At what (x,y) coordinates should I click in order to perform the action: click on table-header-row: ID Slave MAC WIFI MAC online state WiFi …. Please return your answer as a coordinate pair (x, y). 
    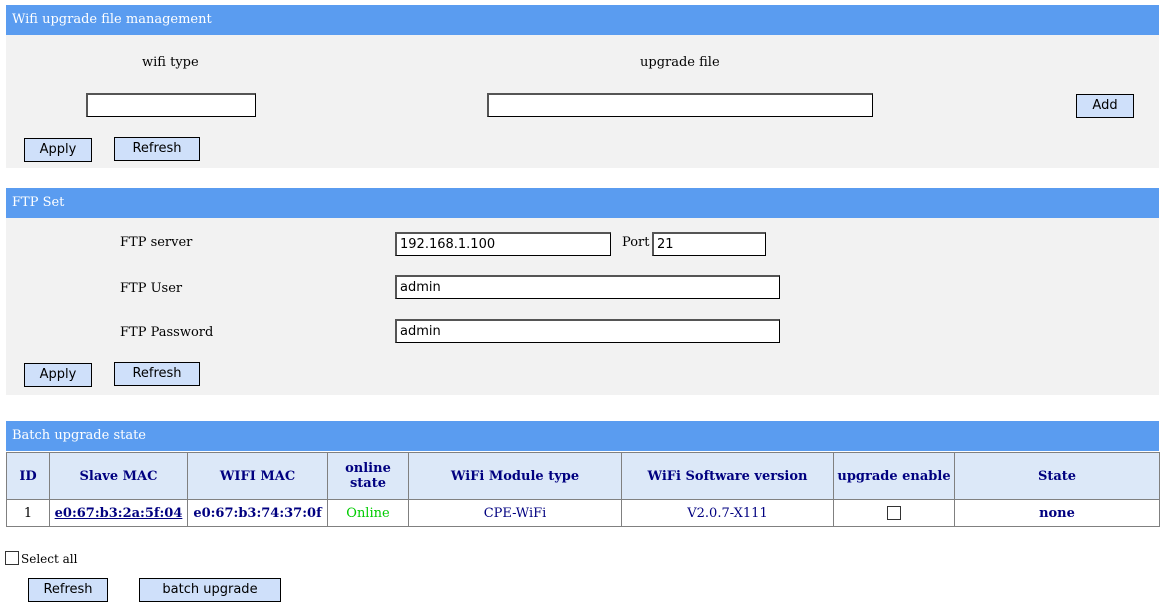
    Looking at the image, I should click on (583, 476).